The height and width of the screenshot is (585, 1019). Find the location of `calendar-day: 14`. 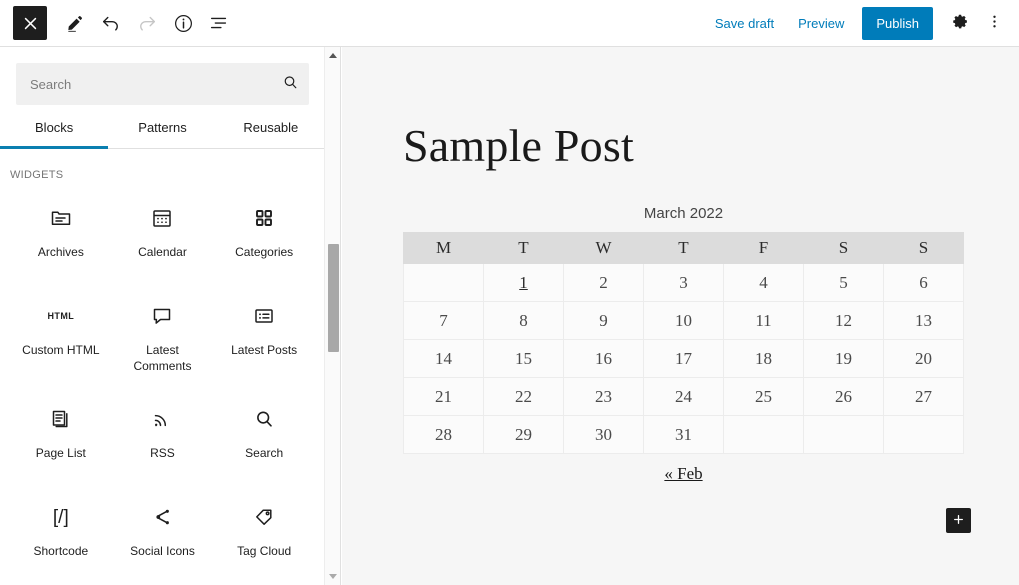

calendar-day: 14 is located at coordinates (443, 358).